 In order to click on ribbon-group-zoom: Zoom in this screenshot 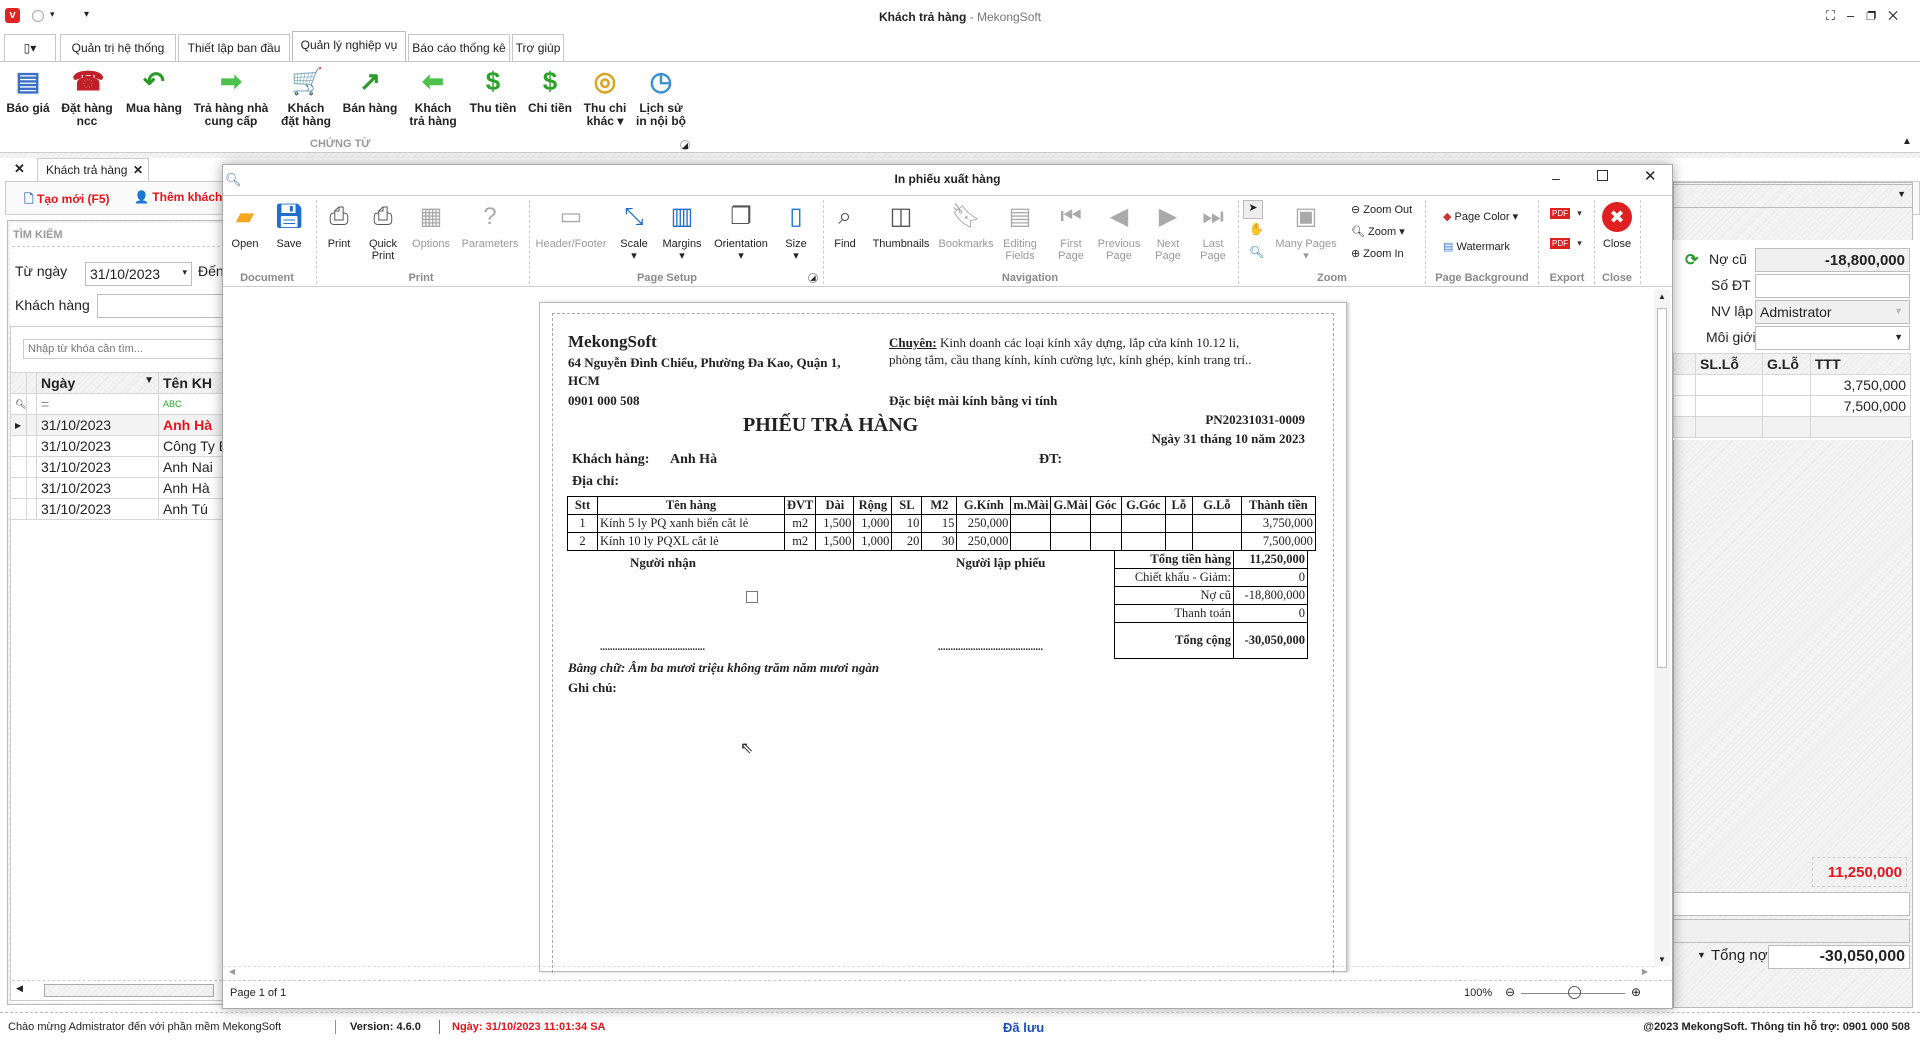, I will do `click(1332, 278)`.